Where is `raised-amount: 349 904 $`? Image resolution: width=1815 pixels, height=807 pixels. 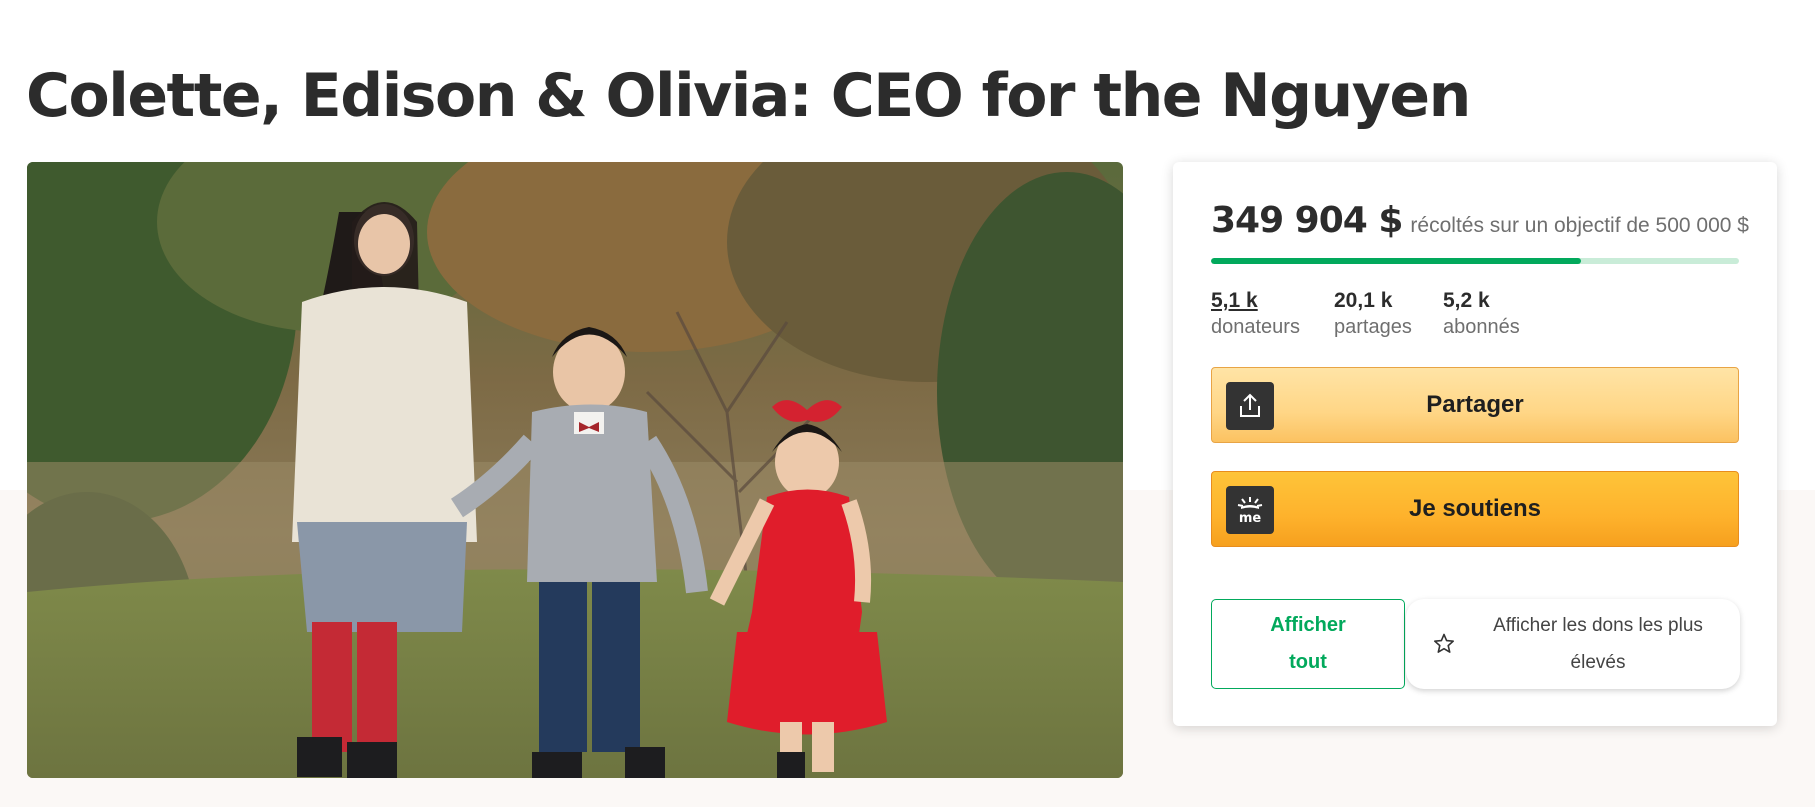 raised-amount: 349 904 $ is located at coordinates (1307, 220).